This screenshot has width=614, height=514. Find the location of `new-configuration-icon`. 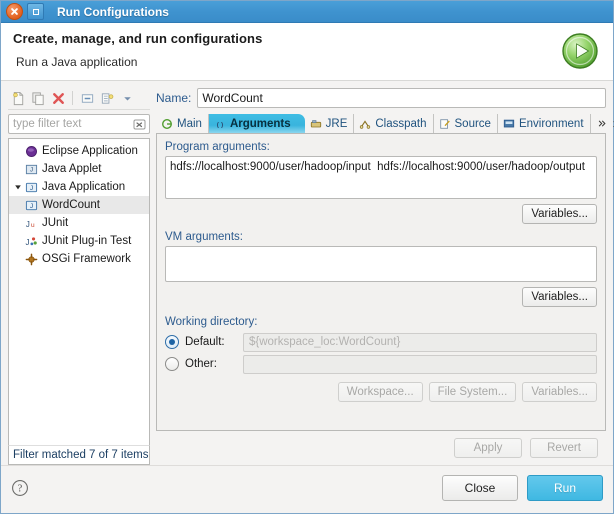

new-configuration-icon is located at coordinates (18, 98).